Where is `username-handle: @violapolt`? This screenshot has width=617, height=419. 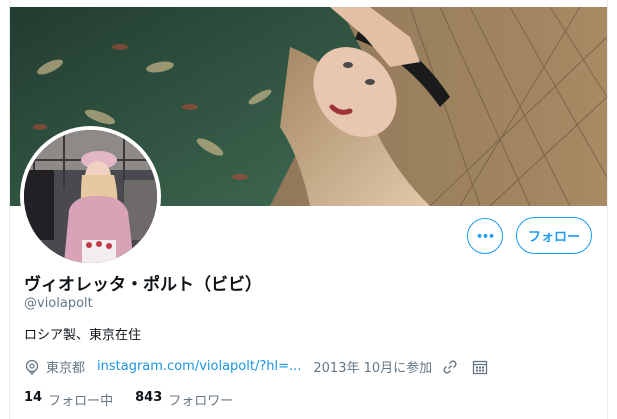
username-handle: @violapolt is located at coordinates (58, 303).